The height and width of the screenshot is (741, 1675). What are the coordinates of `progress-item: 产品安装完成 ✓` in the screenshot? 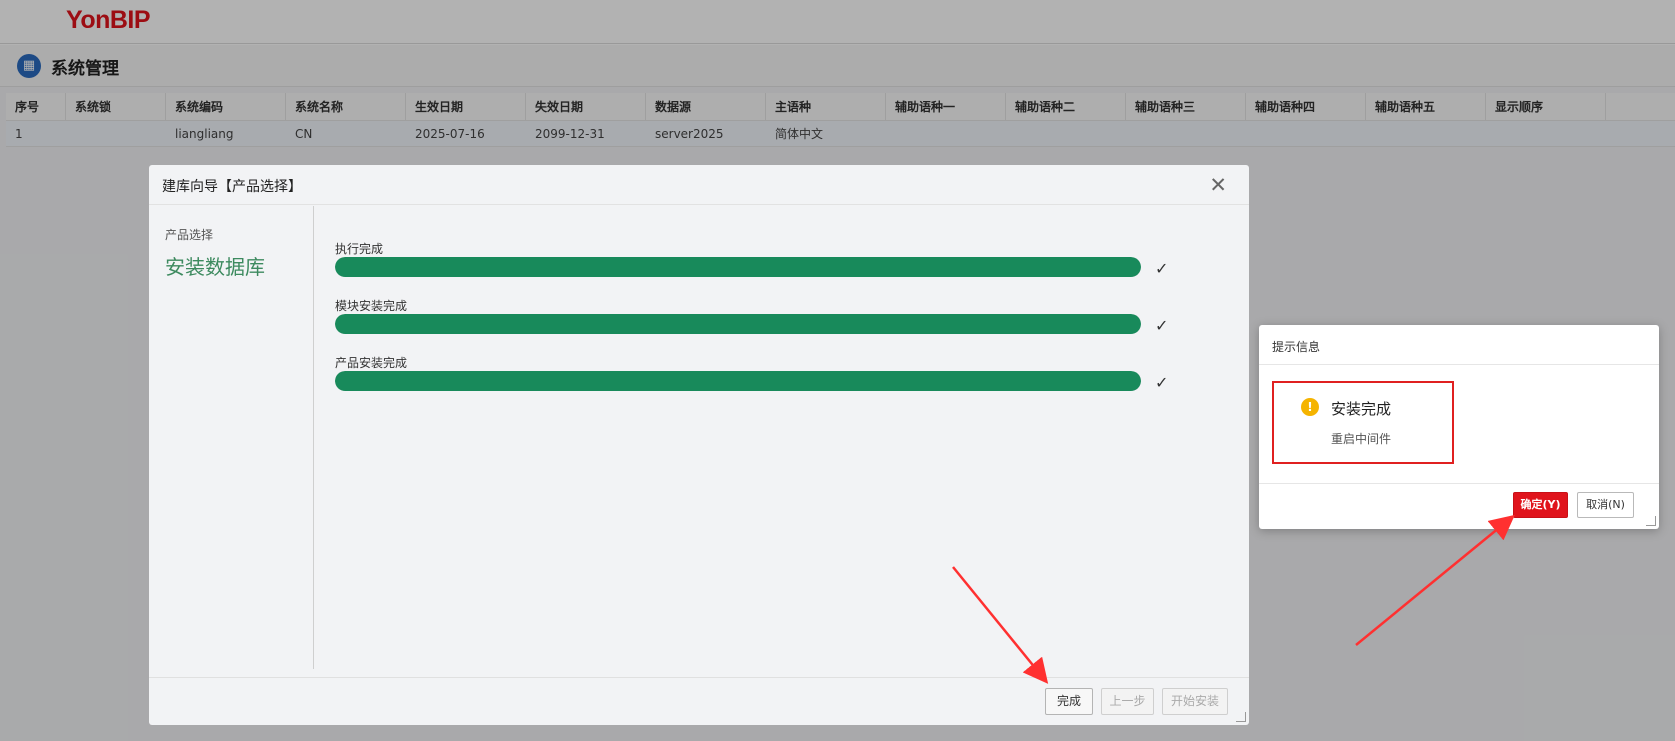 It's located at (751, 373).